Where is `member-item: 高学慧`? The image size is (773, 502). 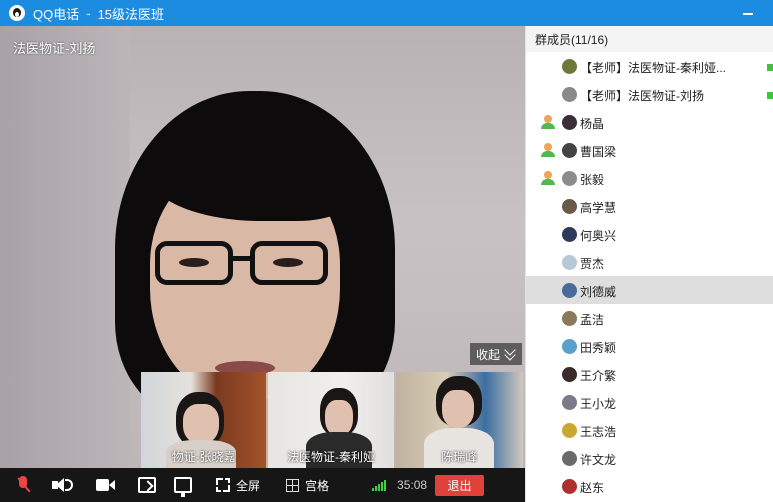
member-item: 高学慧 is located at coordinates (649, 206).